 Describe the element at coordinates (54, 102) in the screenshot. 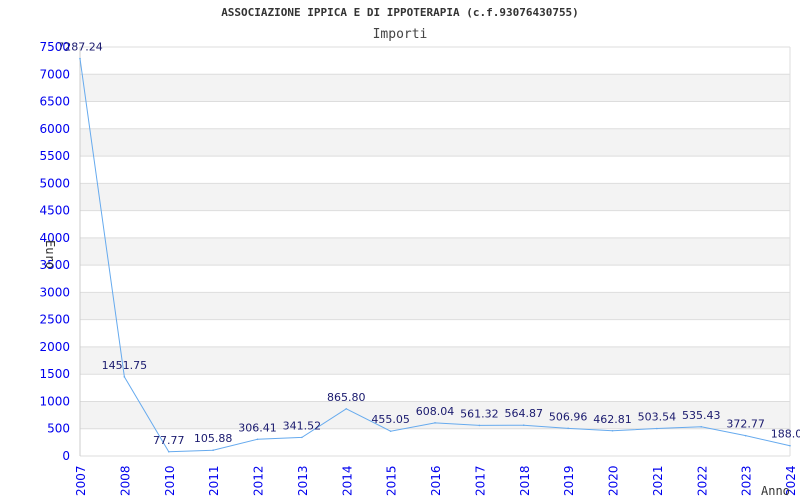

I see `y-tick-label: 6500` at that location.